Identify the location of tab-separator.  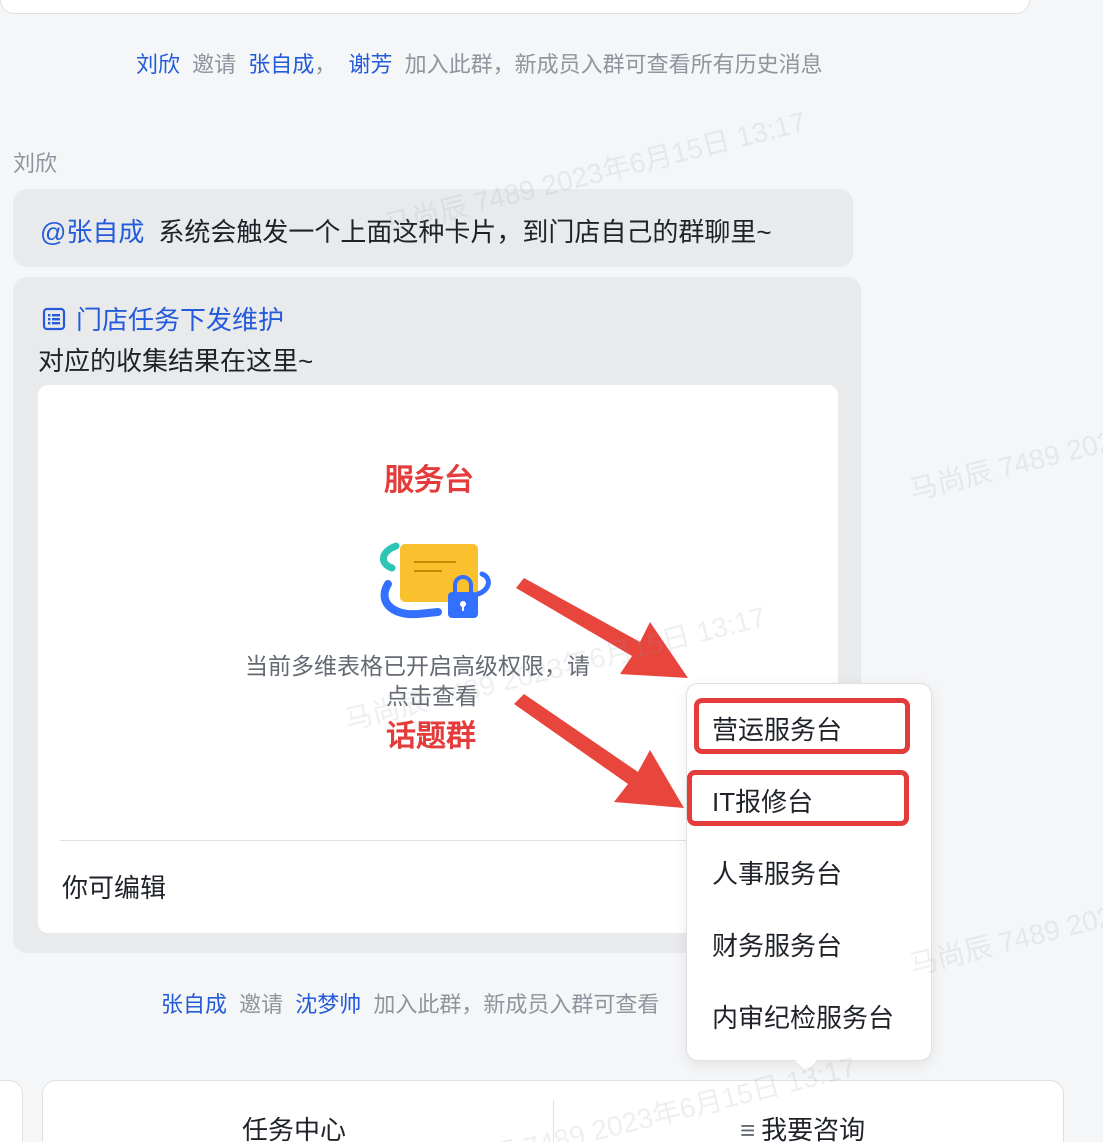
(553, 1121).